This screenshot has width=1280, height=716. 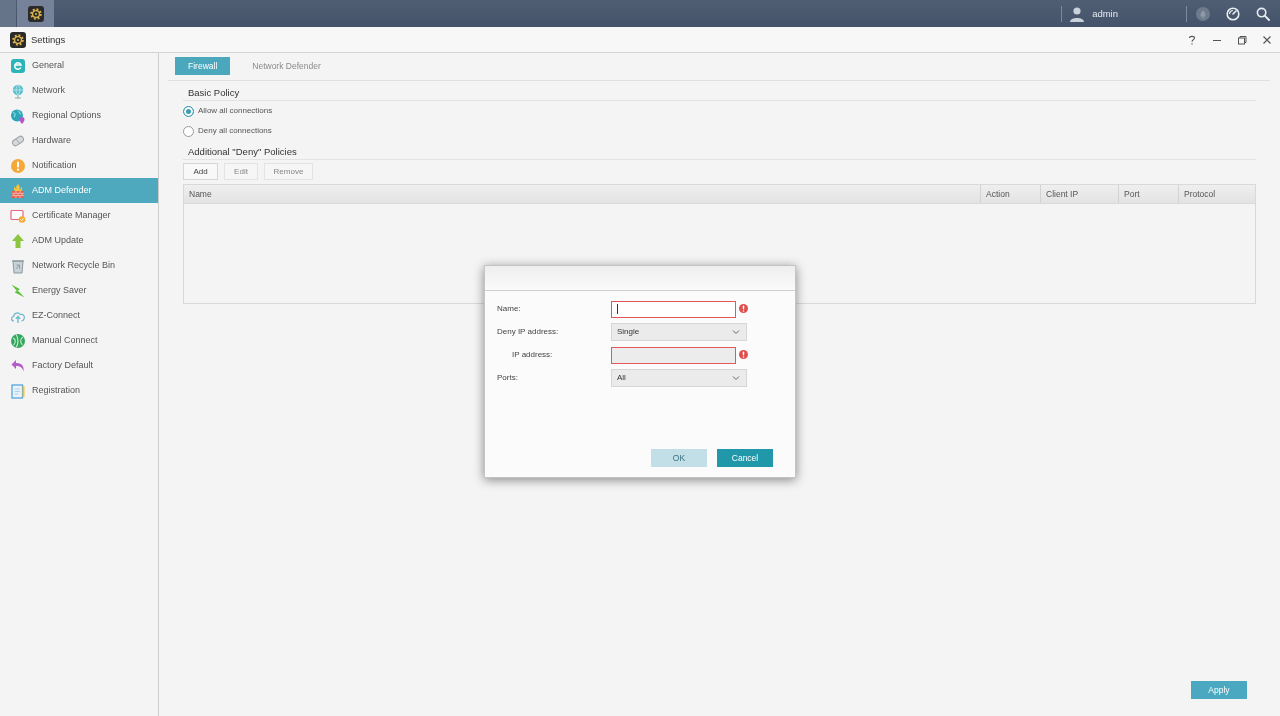 What do you see at coordinates (18, 265) in the screenshot?
I see `bin-icon` at bounding box center [18, 265].